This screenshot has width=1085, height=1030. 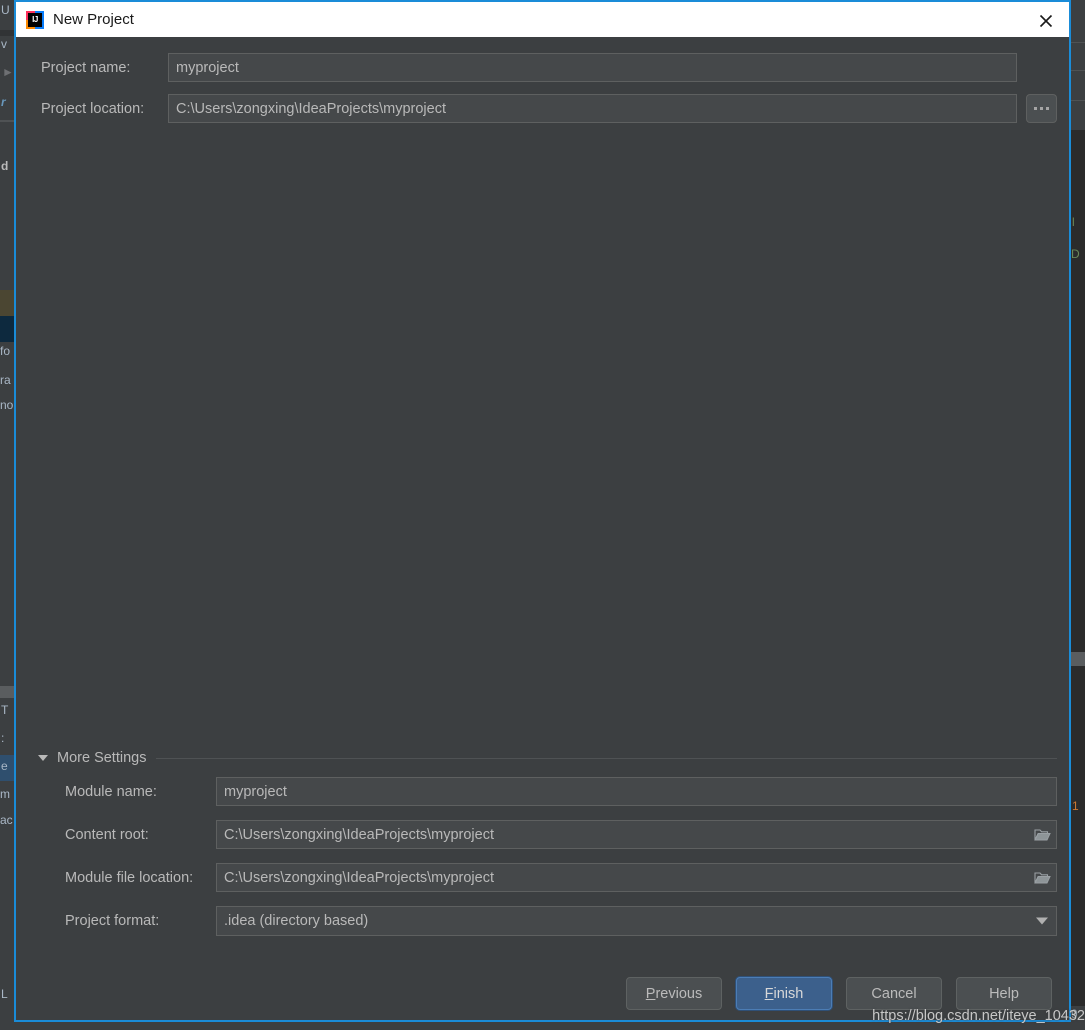 I want to click on top-form: Project name: Project location:, so click(x=542, y=80).